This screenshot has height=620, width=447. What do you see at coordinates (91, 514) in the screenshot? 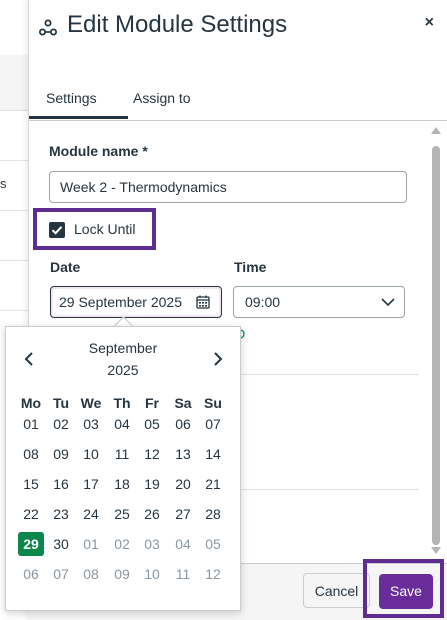
I see `calendar-day: 24` at bounding box center [91, 514].